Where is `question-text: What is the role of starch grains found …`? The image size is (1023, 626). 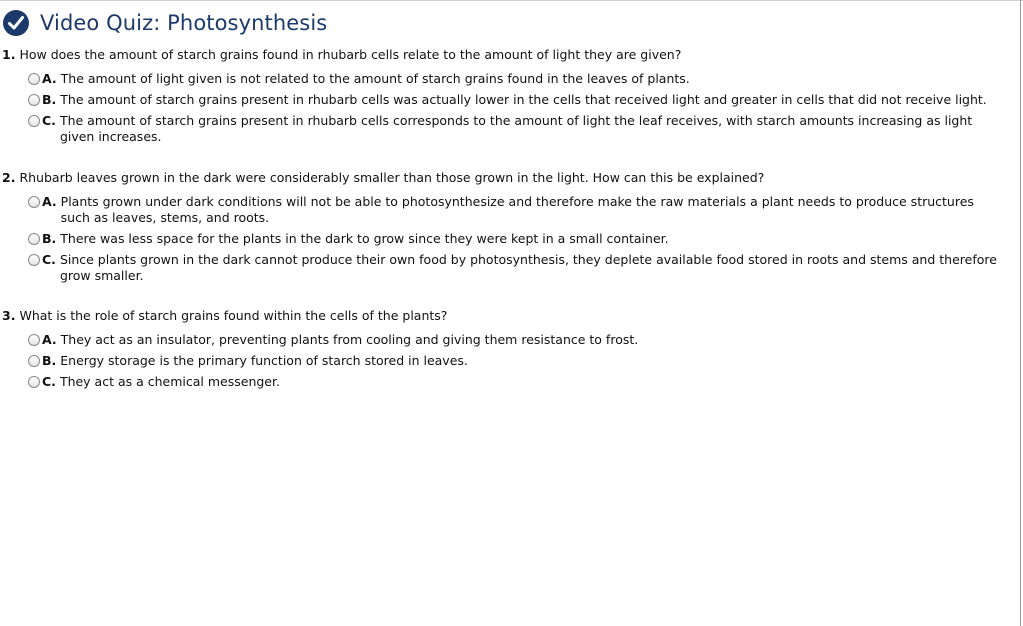 question-text: What is the role of starch grains found … is located at coordinates (233, 315).